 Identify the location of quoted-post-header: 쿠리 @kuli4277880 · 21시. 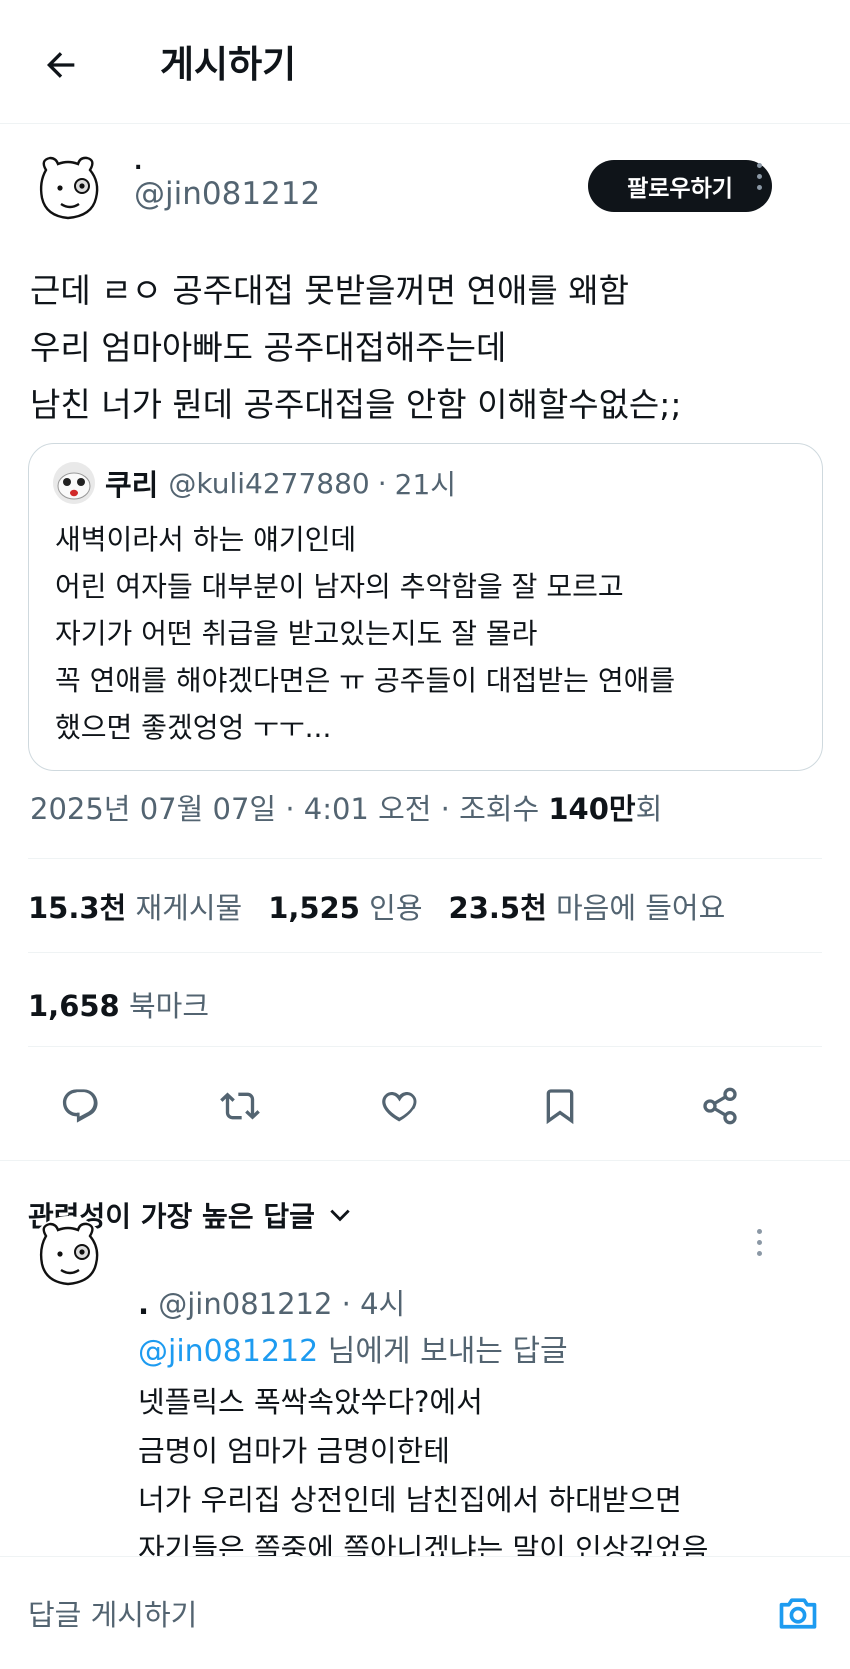
(254, 483).